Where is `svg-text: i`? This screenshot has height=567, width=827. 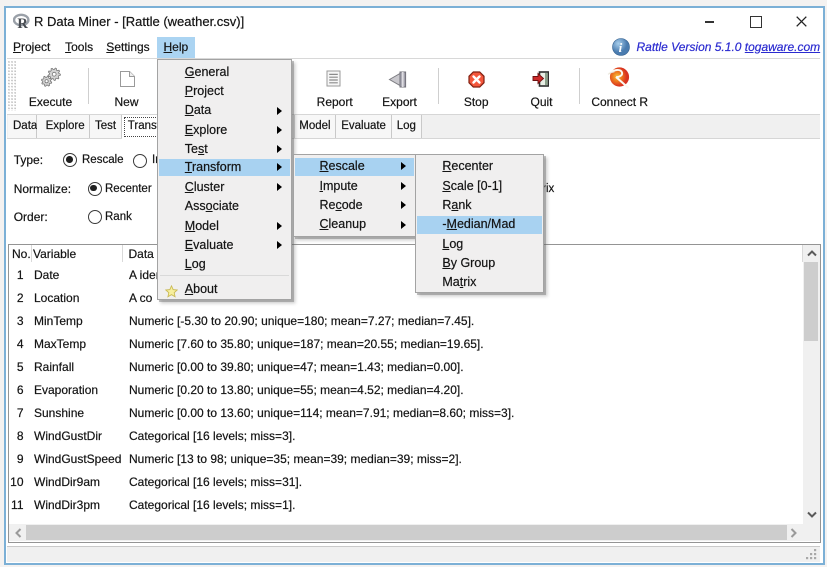 svg-text: i is located at coordinates (620, 47).